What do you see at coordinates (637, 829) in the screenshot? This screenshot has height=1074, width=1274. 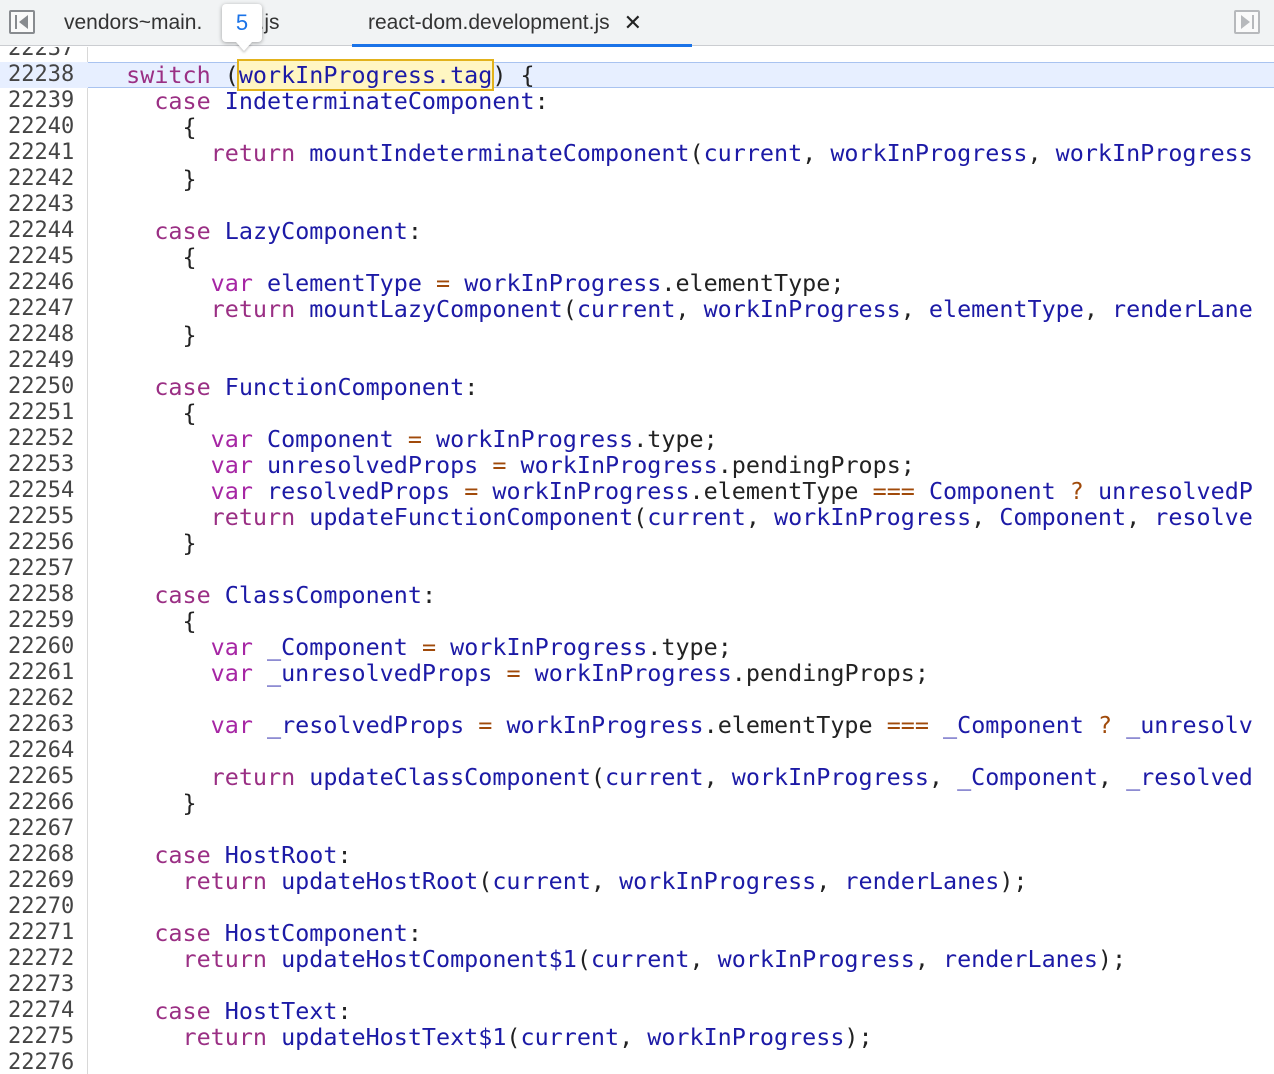 I see `code-line: 22267` at bounding box center [637, 829].